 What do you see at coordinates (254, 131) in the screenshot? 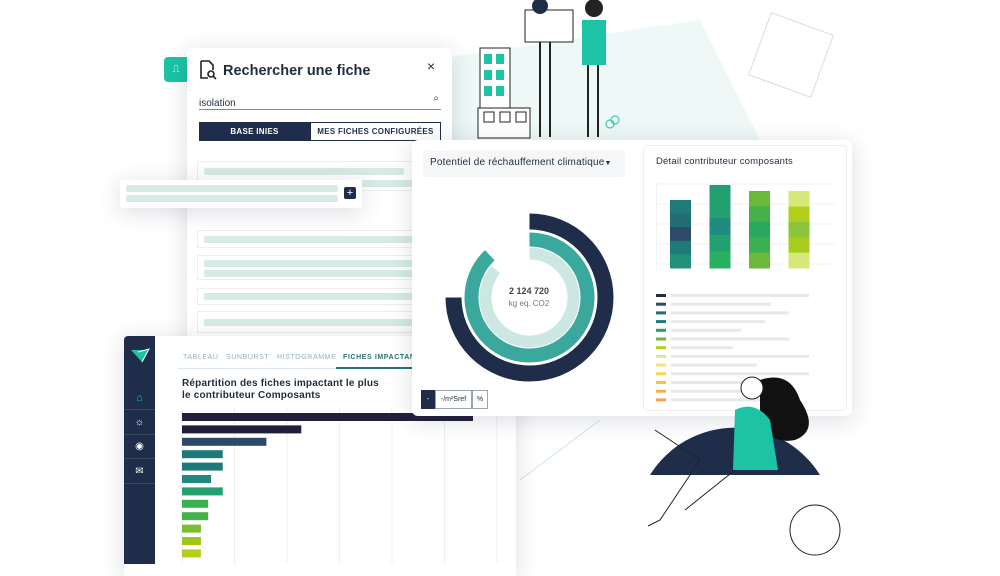
I see `tab-base-inies: BASE INIES` at bounding box center [254, 131].